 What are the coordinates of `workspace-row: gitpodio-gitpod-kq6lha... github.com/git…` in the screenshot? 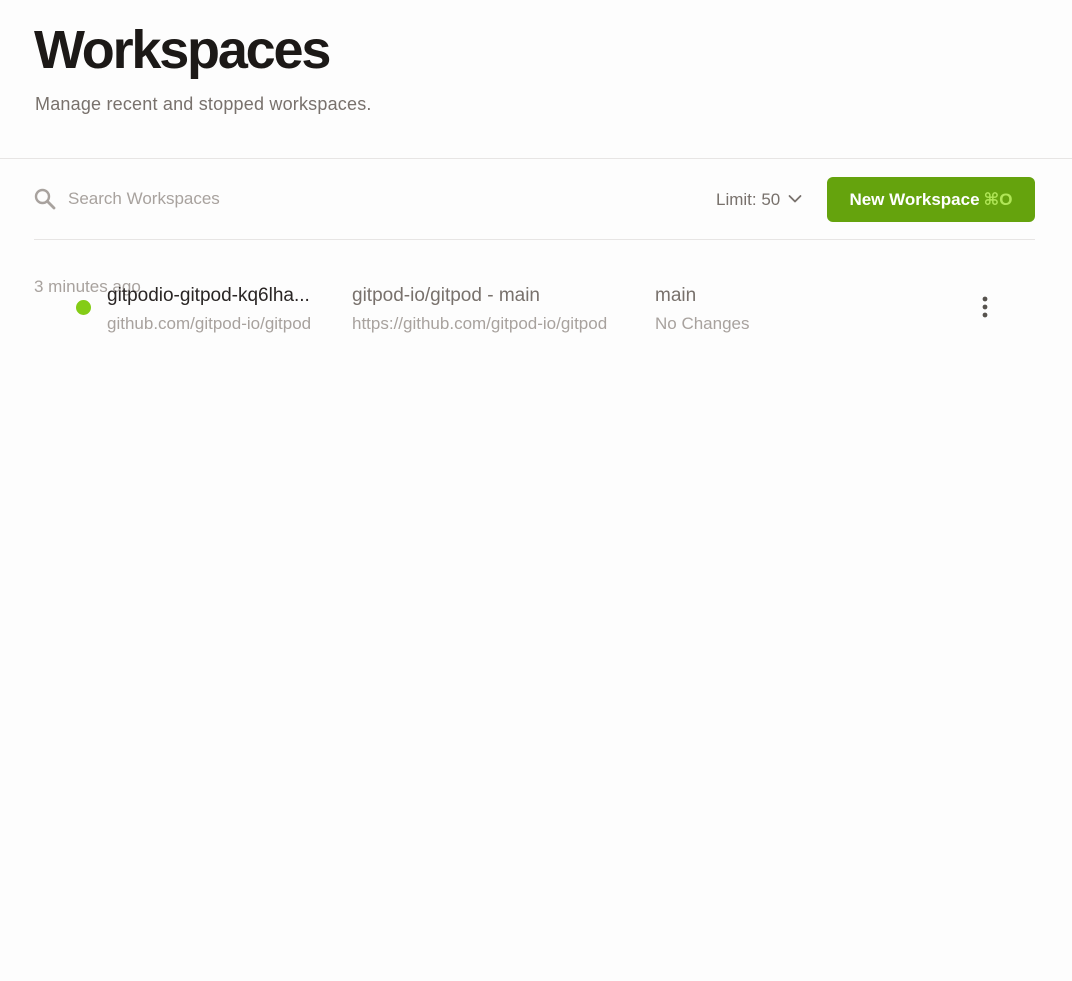 It's located at (534, 308).